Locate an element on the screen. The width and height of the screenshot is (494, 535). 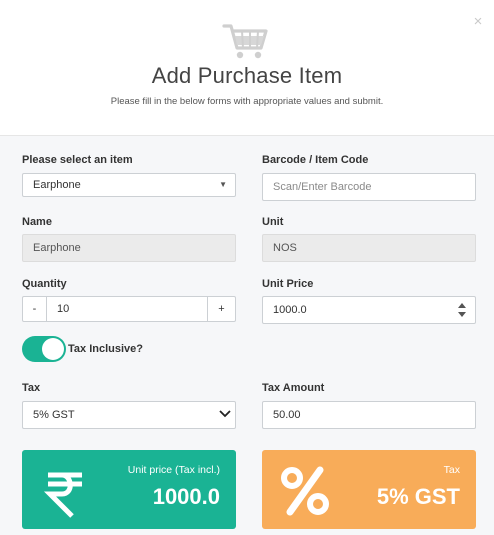
name-field: Earphone is located at coordinates (129, 248).